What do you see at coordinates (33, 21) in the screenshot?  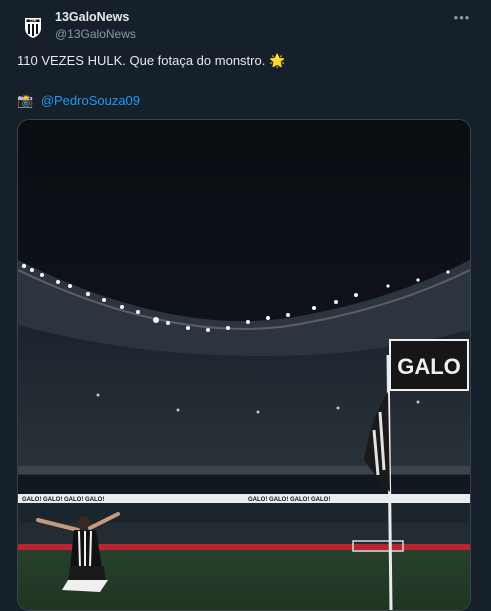 I see `avatar-text: CAM` at bounding box center [33, 21].